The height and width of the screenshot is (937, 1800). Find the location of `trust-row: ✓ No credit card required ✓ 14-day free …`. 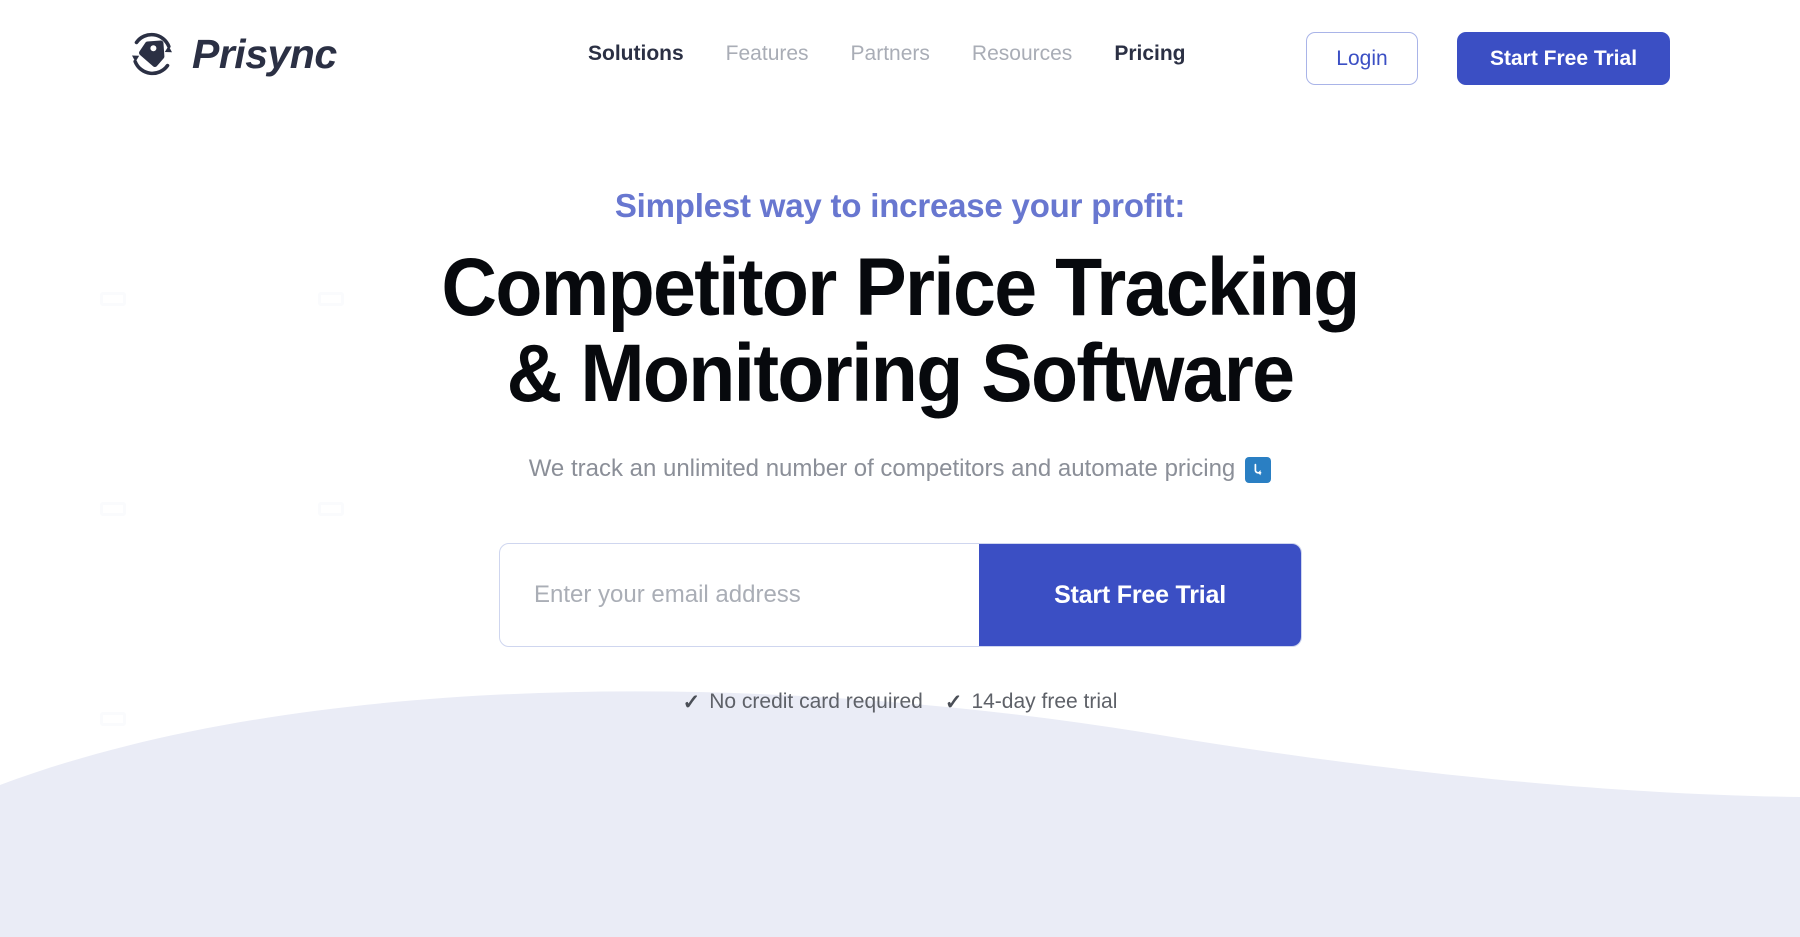

trust-row: ✓ No credit card required ✓ 14-day free … is located at coordinates (900, 702).